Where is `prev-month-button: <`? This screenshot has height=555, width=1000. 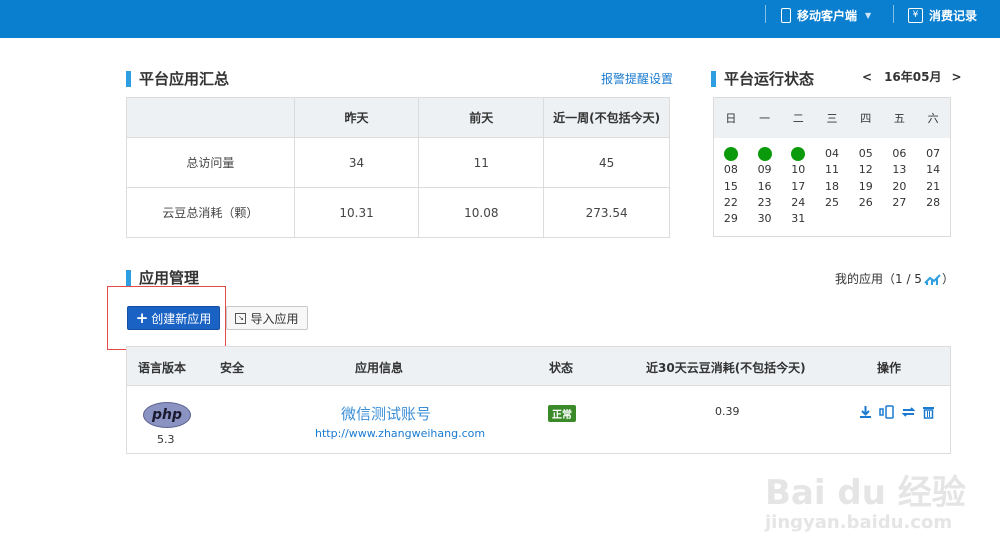 prev-month-button: < is located at coordinates (867, 77).